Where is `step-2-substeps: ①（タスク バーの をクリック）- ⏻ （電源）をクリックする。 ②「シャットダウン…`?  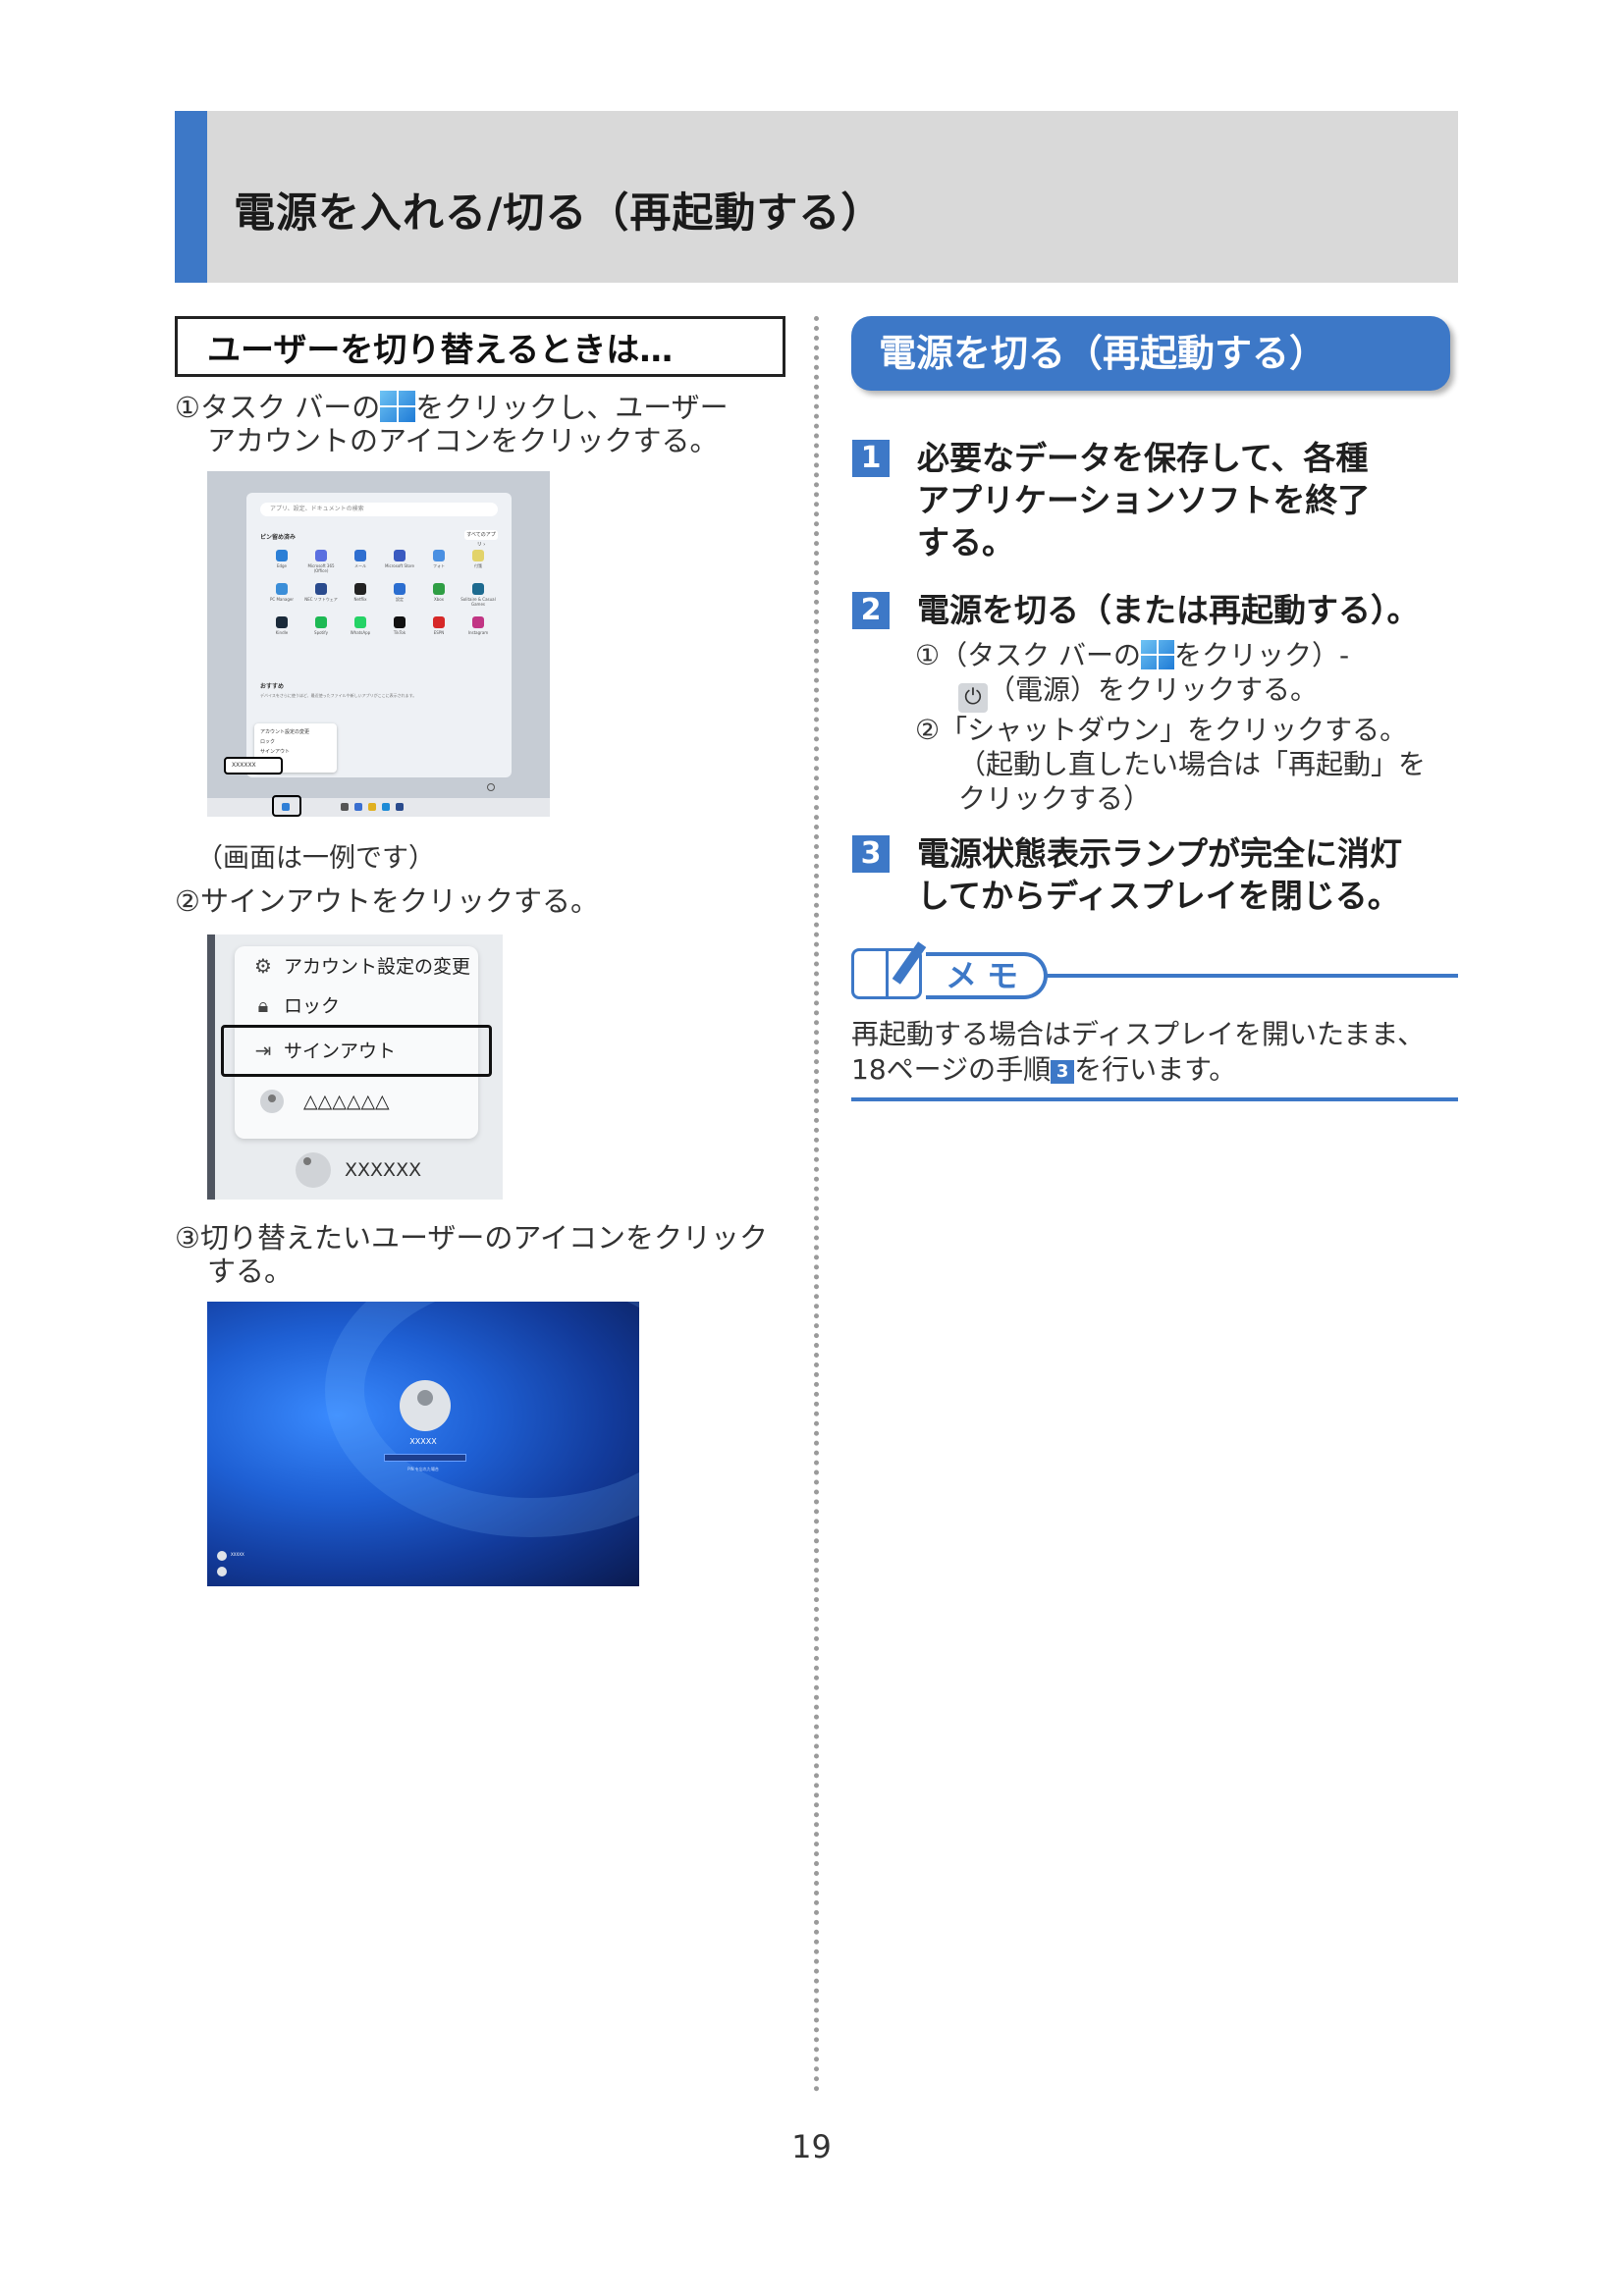 step-2-substeps: ①（タスク バーの をクリック）- ⏻ （電源）をクリックする。 ②「シャットダウン… is located at coordinates (1171, 727).